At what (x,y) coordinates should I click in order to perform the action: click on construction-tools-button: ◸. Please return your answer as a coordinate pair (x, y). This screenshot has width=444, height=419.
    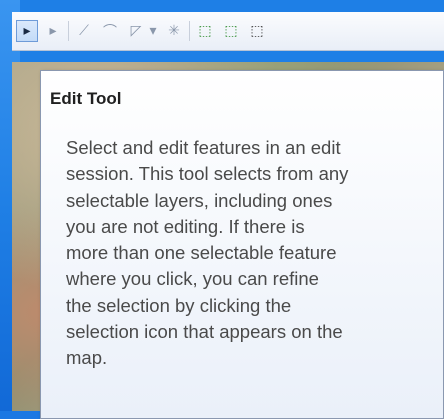
    Looking at the image, I should click on (136, 31).